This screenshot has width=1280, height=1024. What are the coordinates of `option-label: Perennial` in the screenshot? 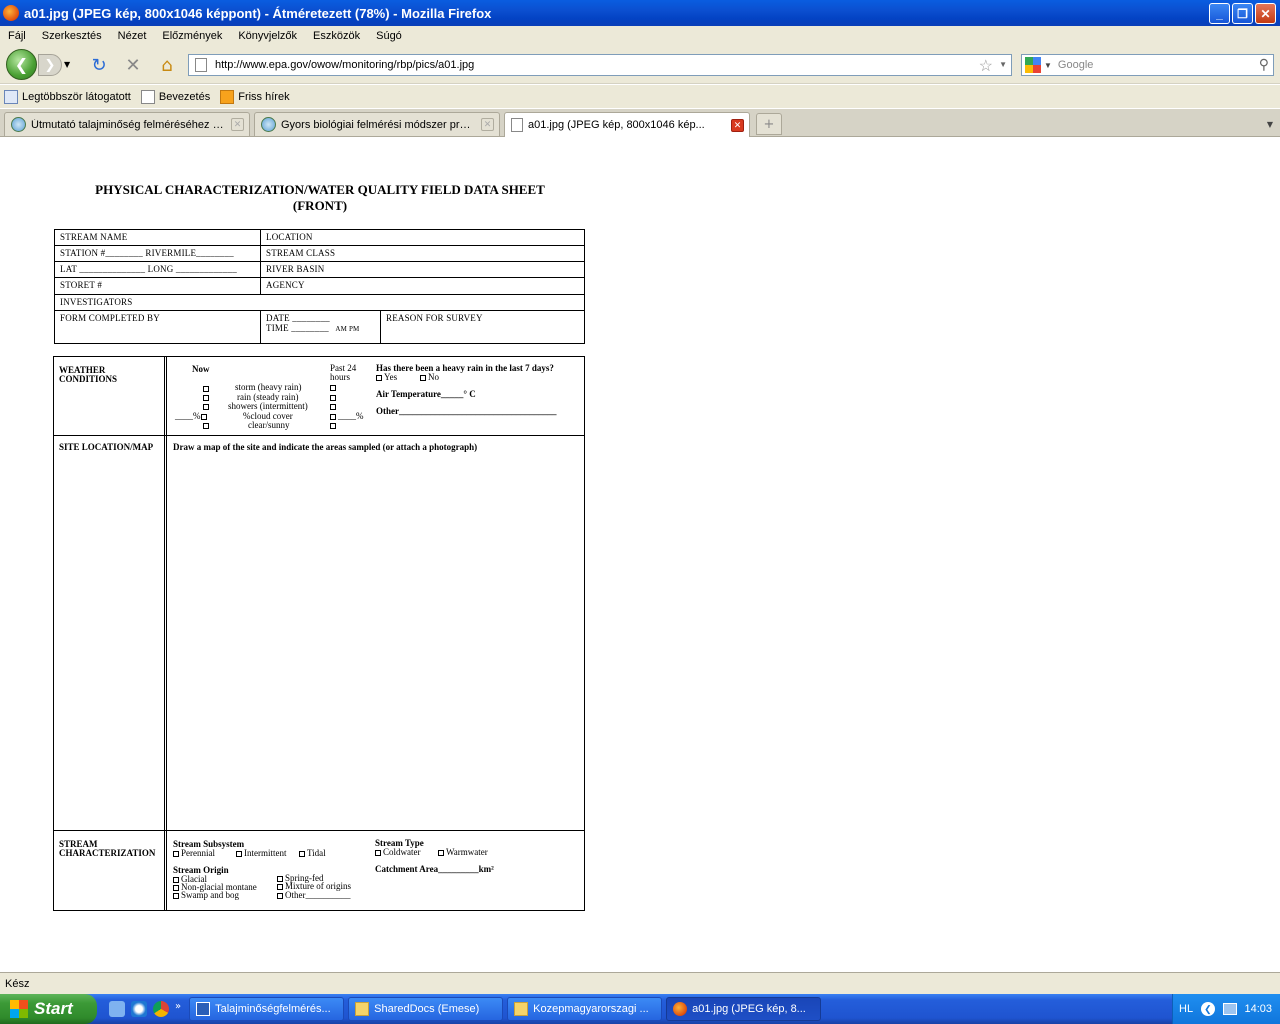 It's located at (198, 853).